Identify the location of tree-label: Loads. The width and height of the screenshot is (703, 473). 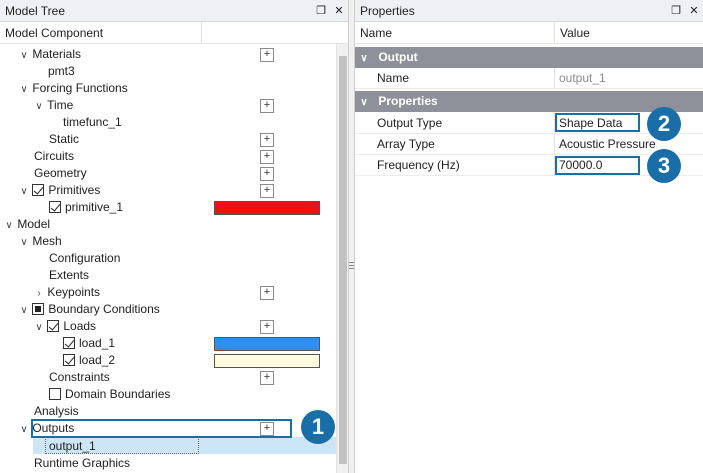
(80, 326).